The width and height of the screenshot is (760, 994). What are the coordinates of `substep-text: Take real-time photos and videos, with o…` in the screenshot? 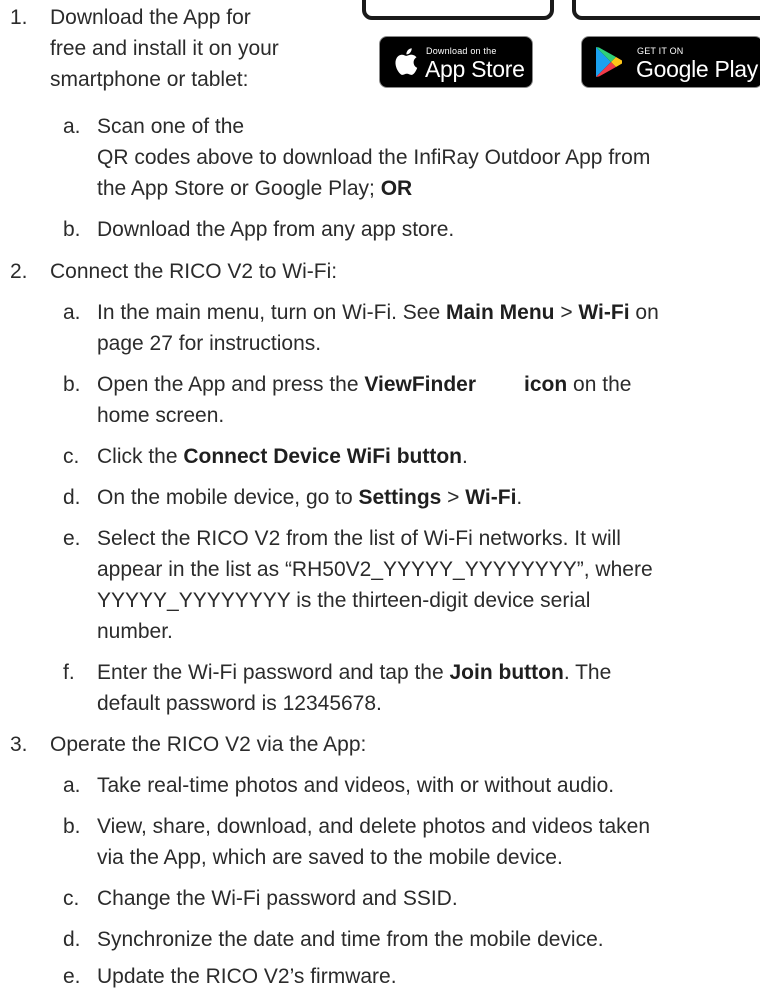 It's located at (356, 785).